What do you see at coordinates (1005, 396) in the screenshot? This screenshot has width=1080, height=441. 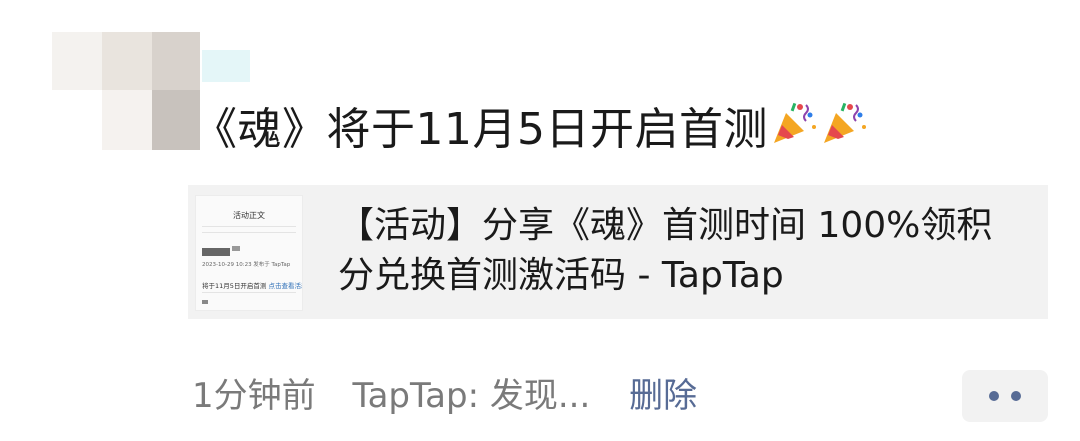 I see `more-options-button` at bounding box center [1005, 396].